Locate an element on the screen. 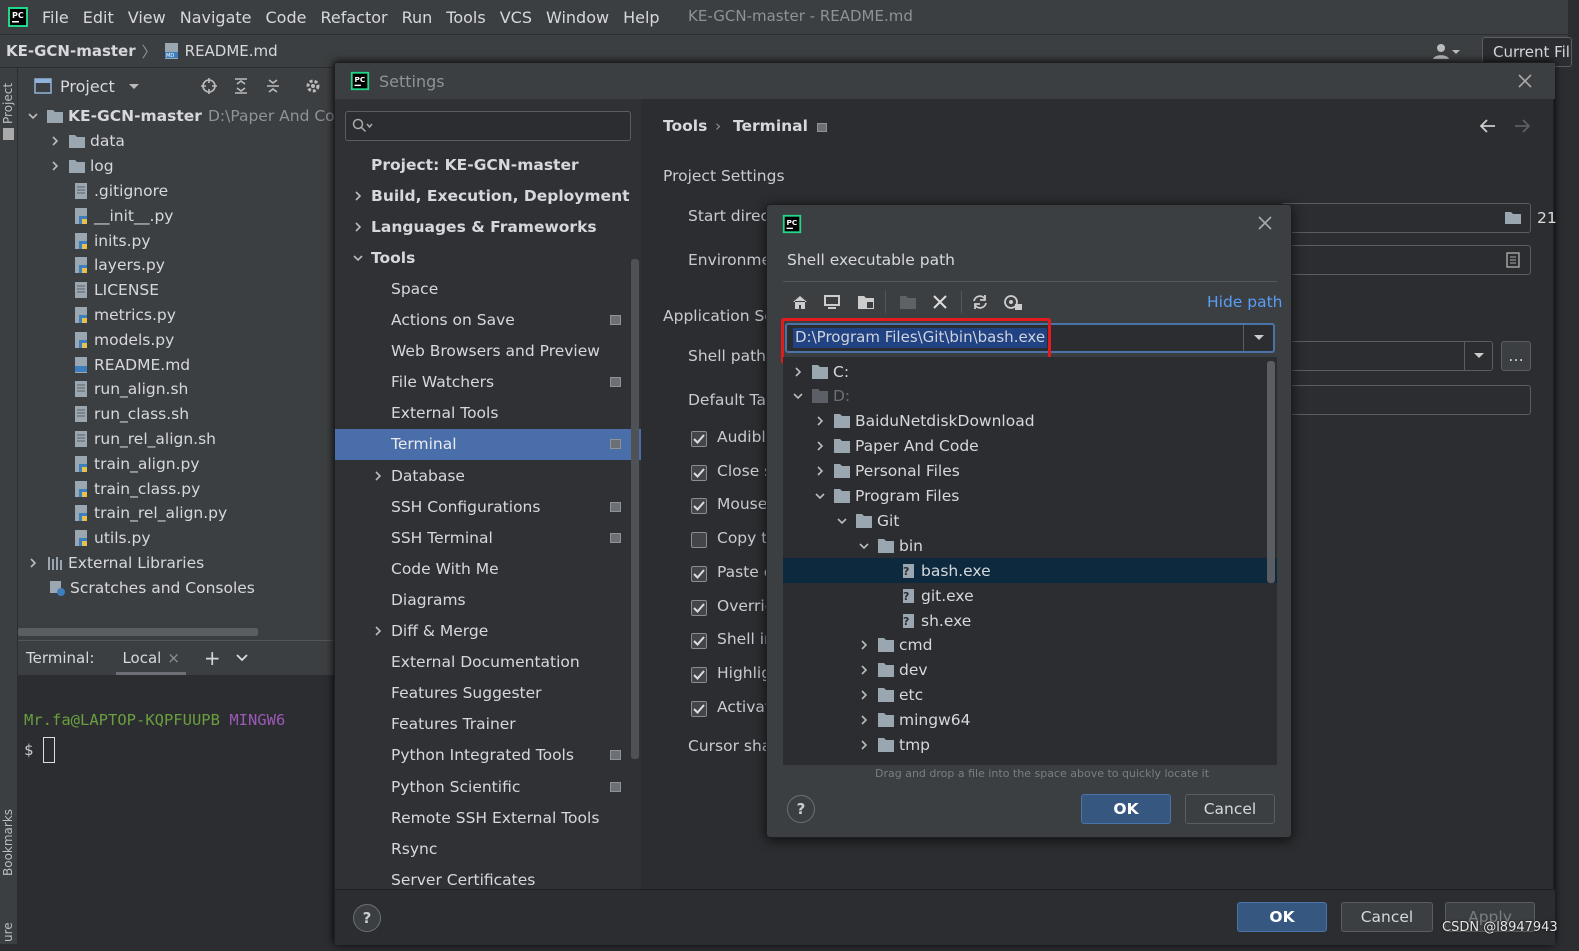  settings-nav-item: External Tools is located at coordinates (488, 413).